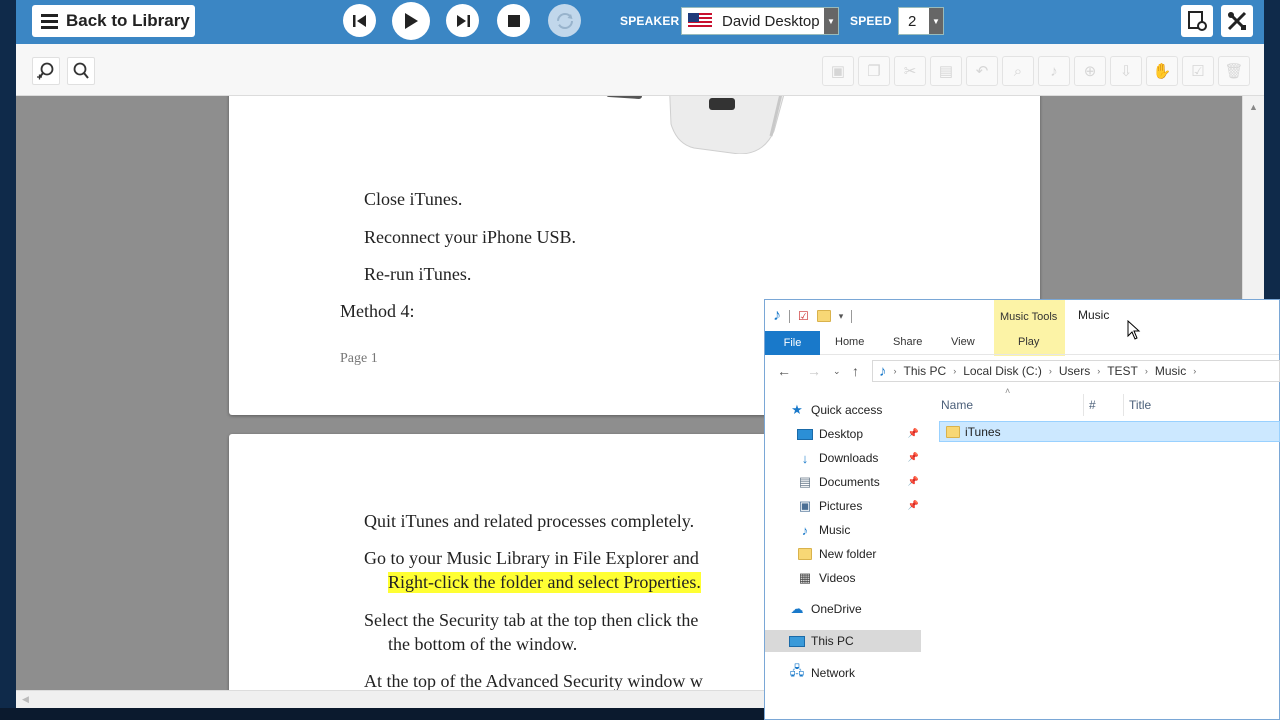 The width and height of the screenshot is (1280, 720). What do you see at coordinates (470, 237) in the screenshot?
I see `instruction-line: Reconnect your iPhone USB.` at bounding box center [470, 237].